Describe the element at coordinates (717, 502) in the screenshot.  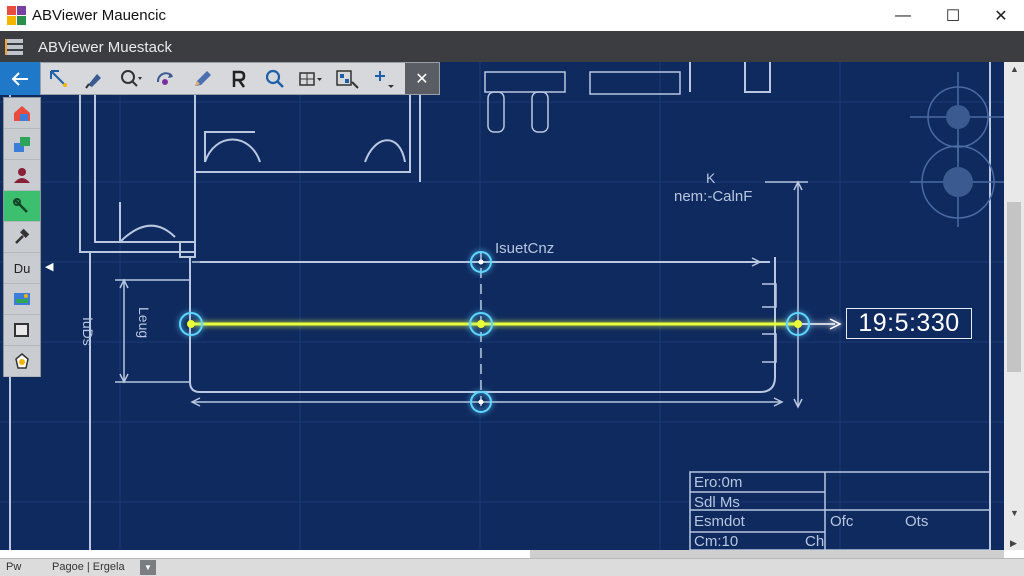
I see `title-block-row2: Sdl Ms` at that location.